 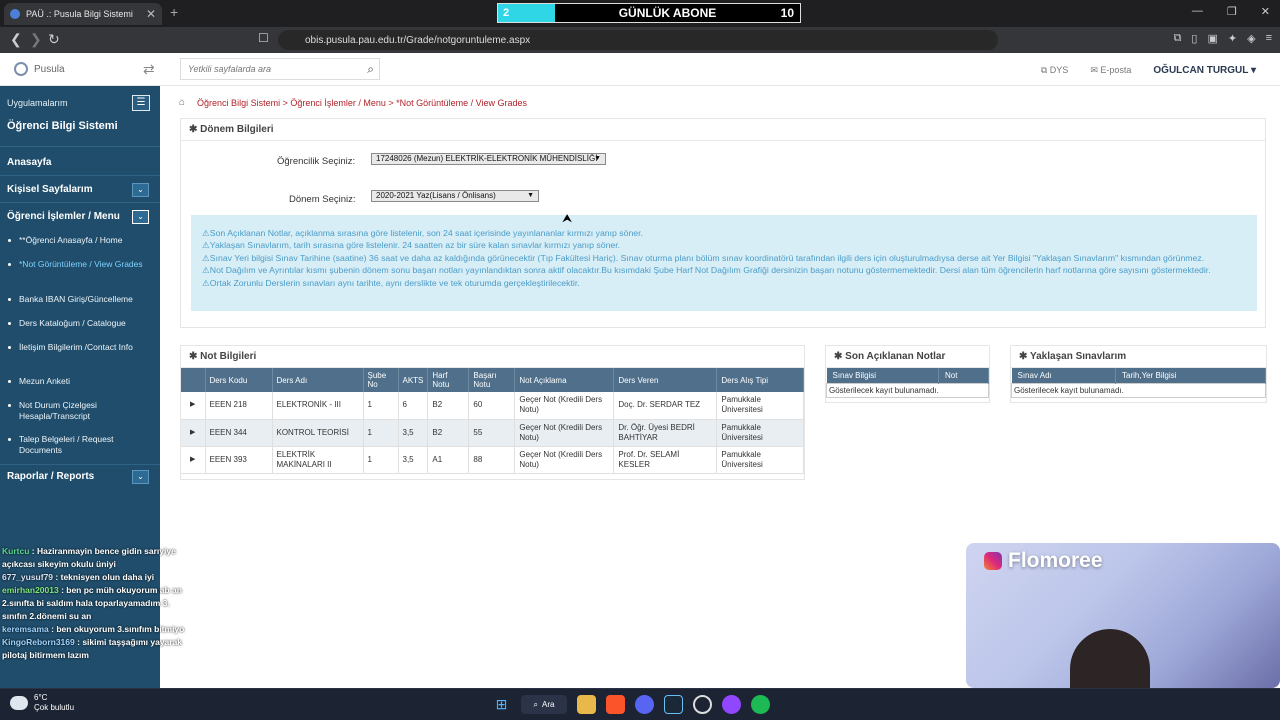 I want to click on letter-grade: B2, so click(x=448, y=433).